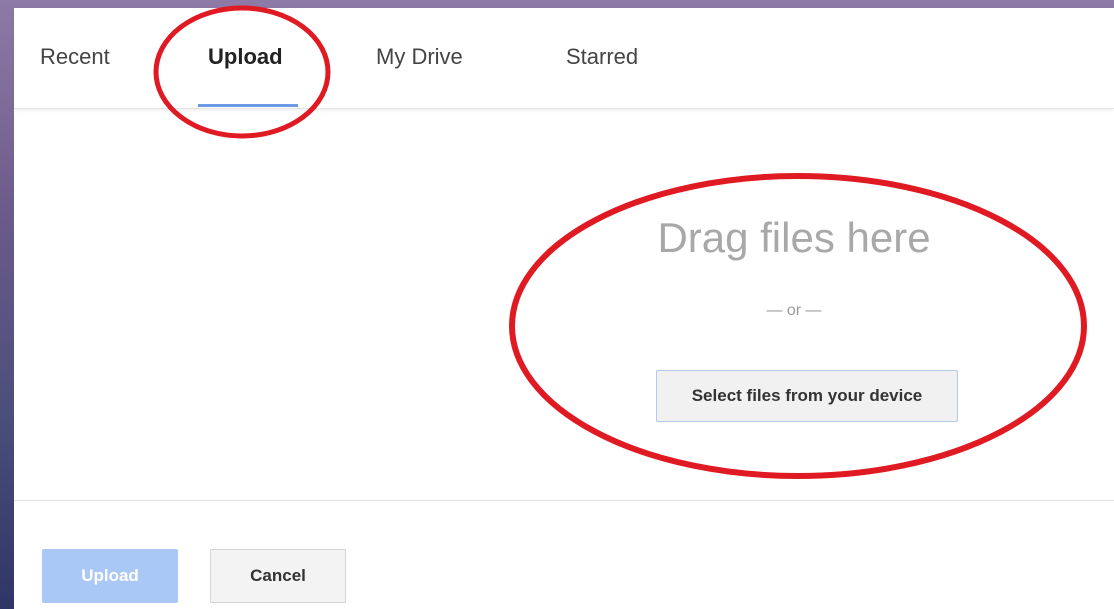 The image size is (1114, 609). I want to click on drag-files-heading: Drag files here, so click(794, 237).